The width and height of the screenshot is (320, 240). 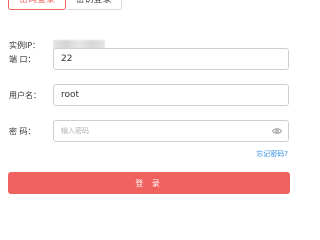 I want to click on login-mode-tabs: 密码登录 密钥登录, so click(x=65, y=5).